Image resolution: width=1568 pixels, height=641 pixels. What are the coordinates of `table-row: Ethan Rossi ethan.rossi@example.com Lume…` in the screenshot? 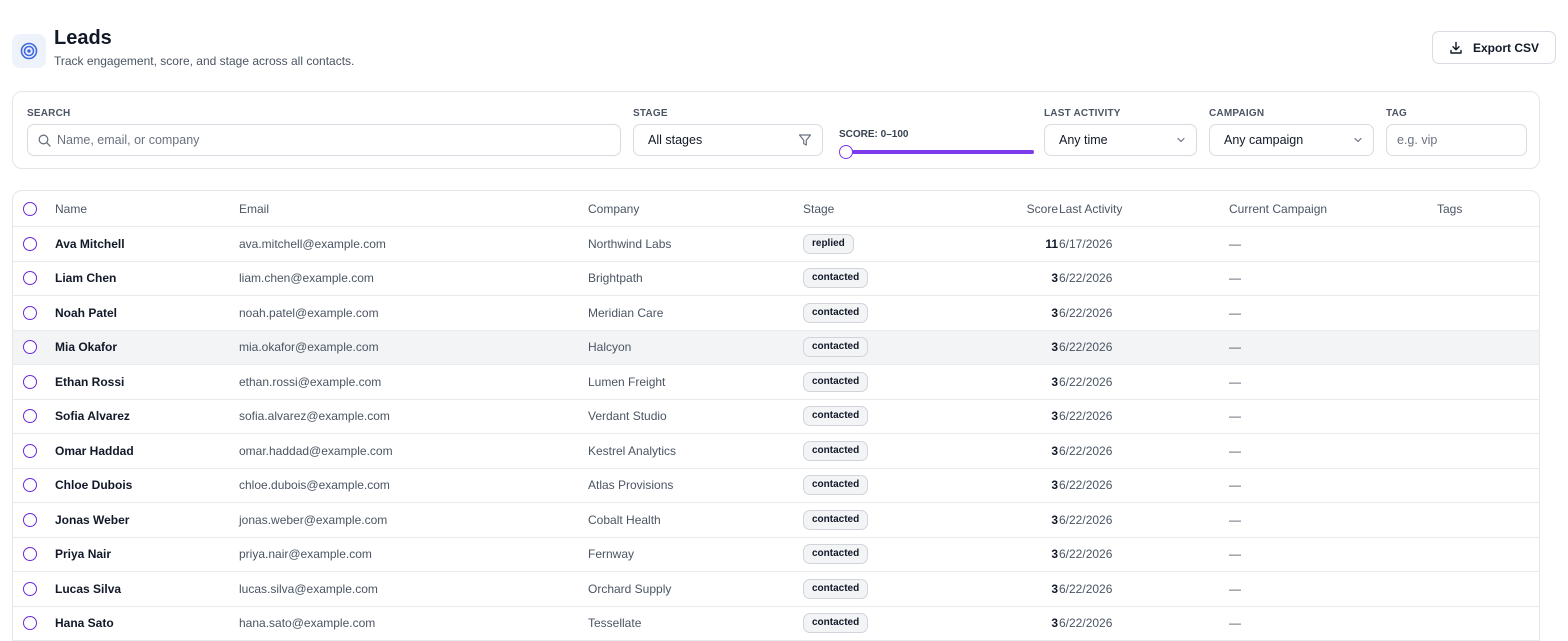 It's located at (776, 382).